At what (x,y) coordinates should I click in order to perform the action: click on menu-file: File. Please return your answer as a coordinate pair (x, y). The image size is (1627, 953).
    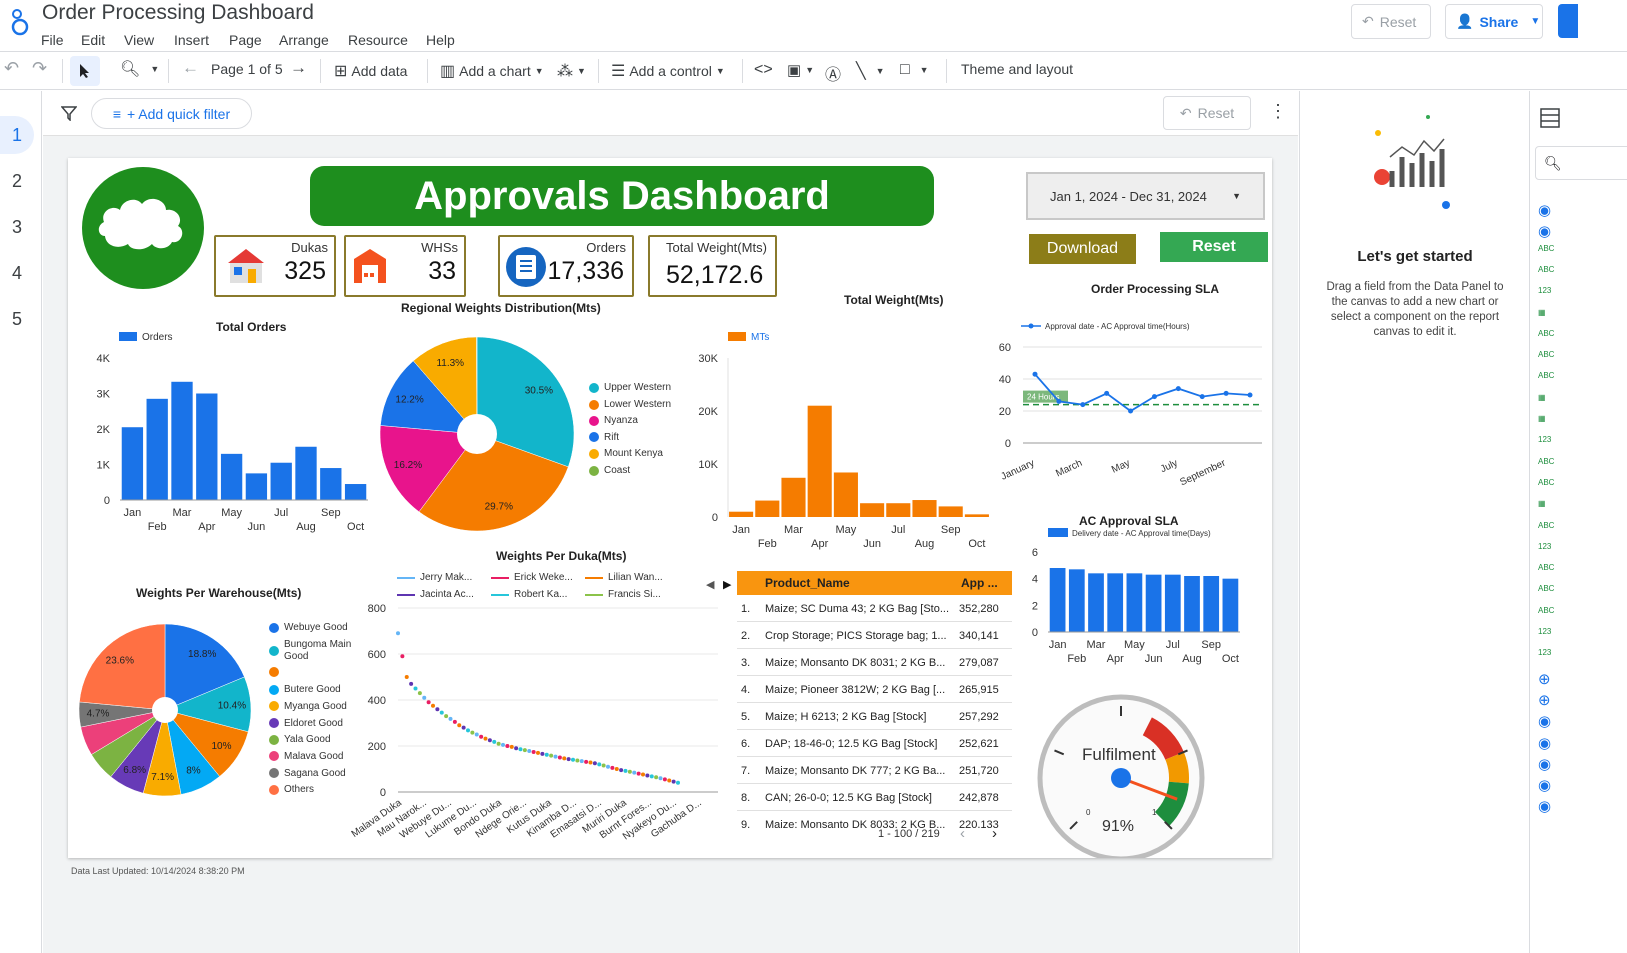
    Looking at the image, I should click on (52, 40).